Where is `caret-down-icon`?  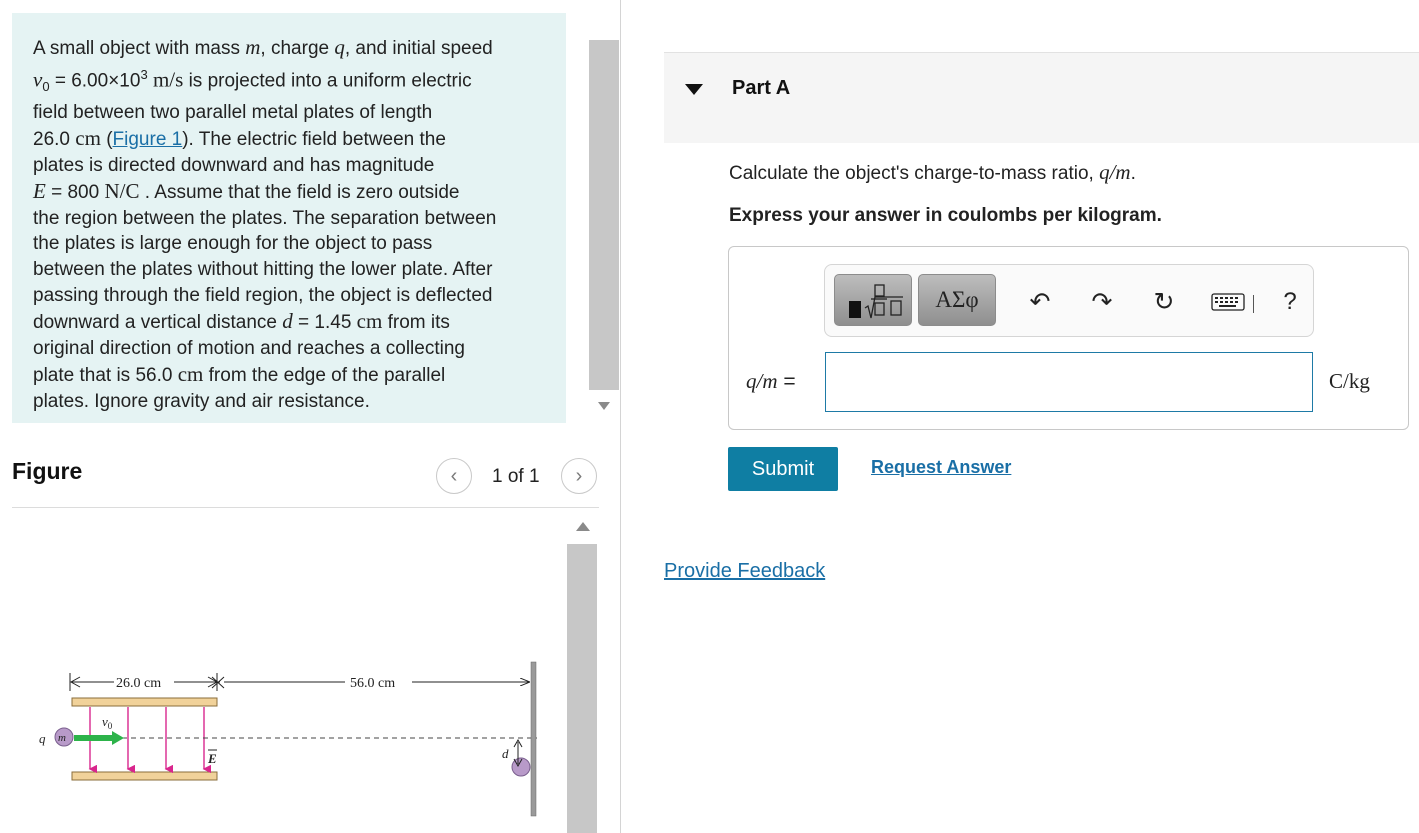
caret-down-icon is located at coordinates (694, 89).